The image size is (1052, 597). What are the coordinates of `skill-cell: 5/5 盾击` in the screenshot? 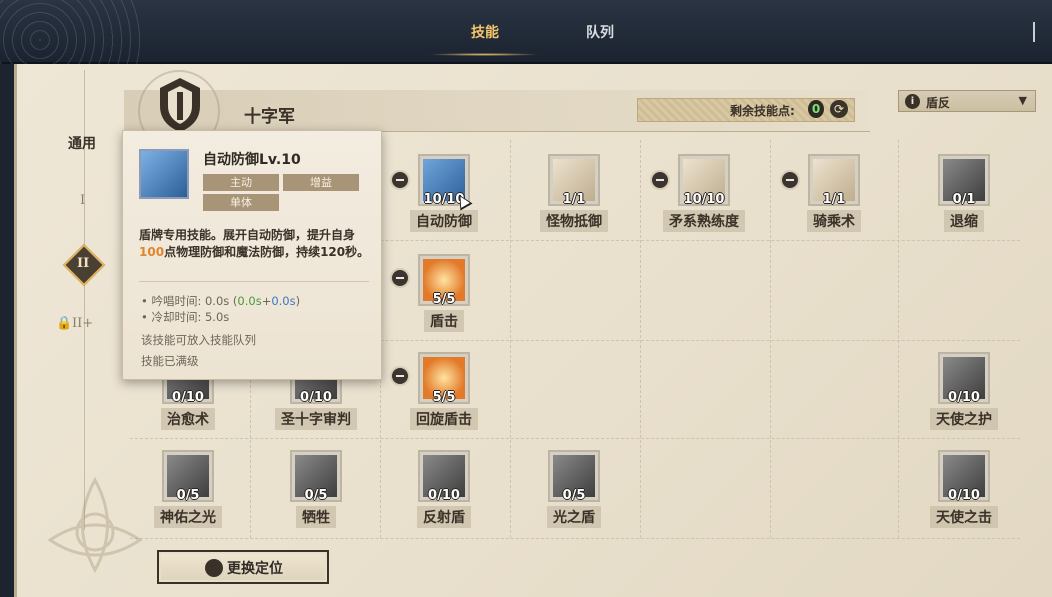 It's located at (442, 297).